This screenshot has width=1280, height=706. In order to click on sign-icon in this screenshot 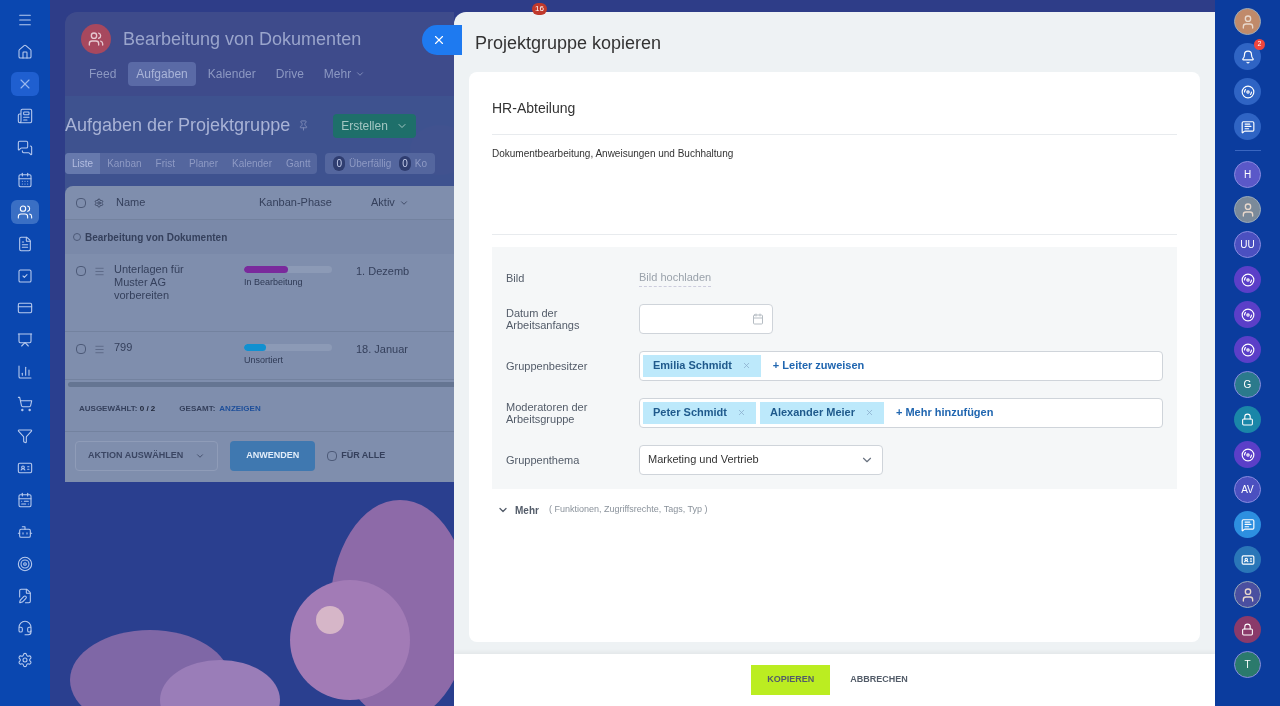, I will do `click(25, 596)`.